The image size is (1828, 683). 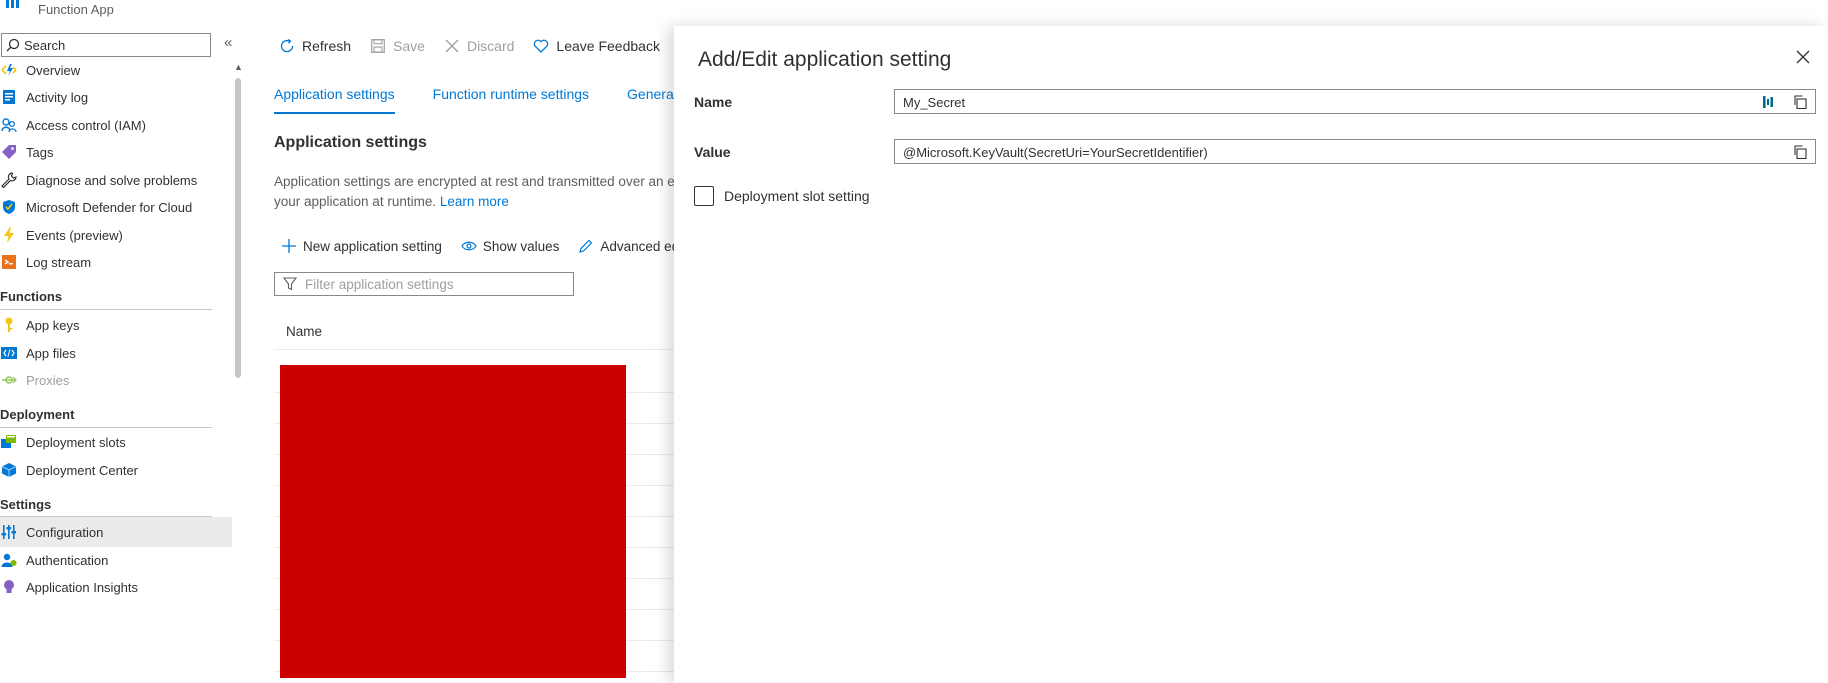 I want to click on scroll-up-icon: ▲, so click(x=238, y=67).